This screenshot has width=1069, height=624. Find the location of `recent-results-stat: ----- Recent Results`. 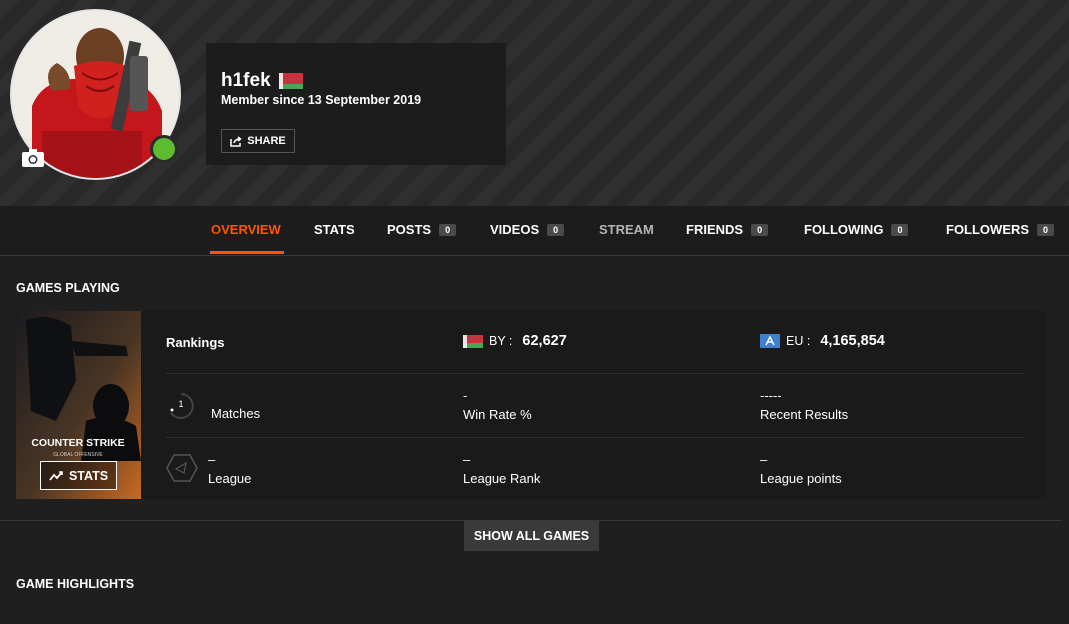

recent-results-stat: ----- Recent Results is located at coordinates (804, 405).